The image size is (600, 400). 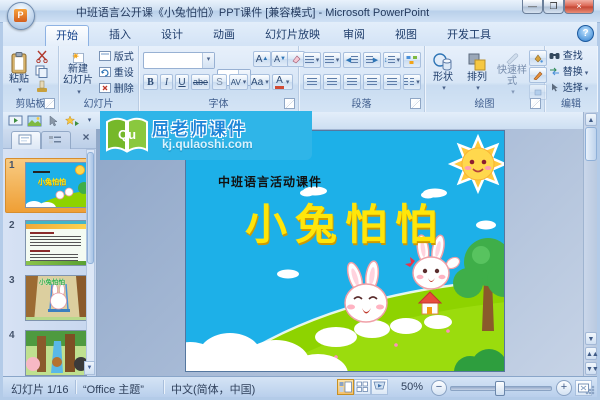 What do you see at coordinates (512, 73) in the screenshot?
I see `quick-styles-button: 快速样式 ▾` at bounding box center [512, 73].